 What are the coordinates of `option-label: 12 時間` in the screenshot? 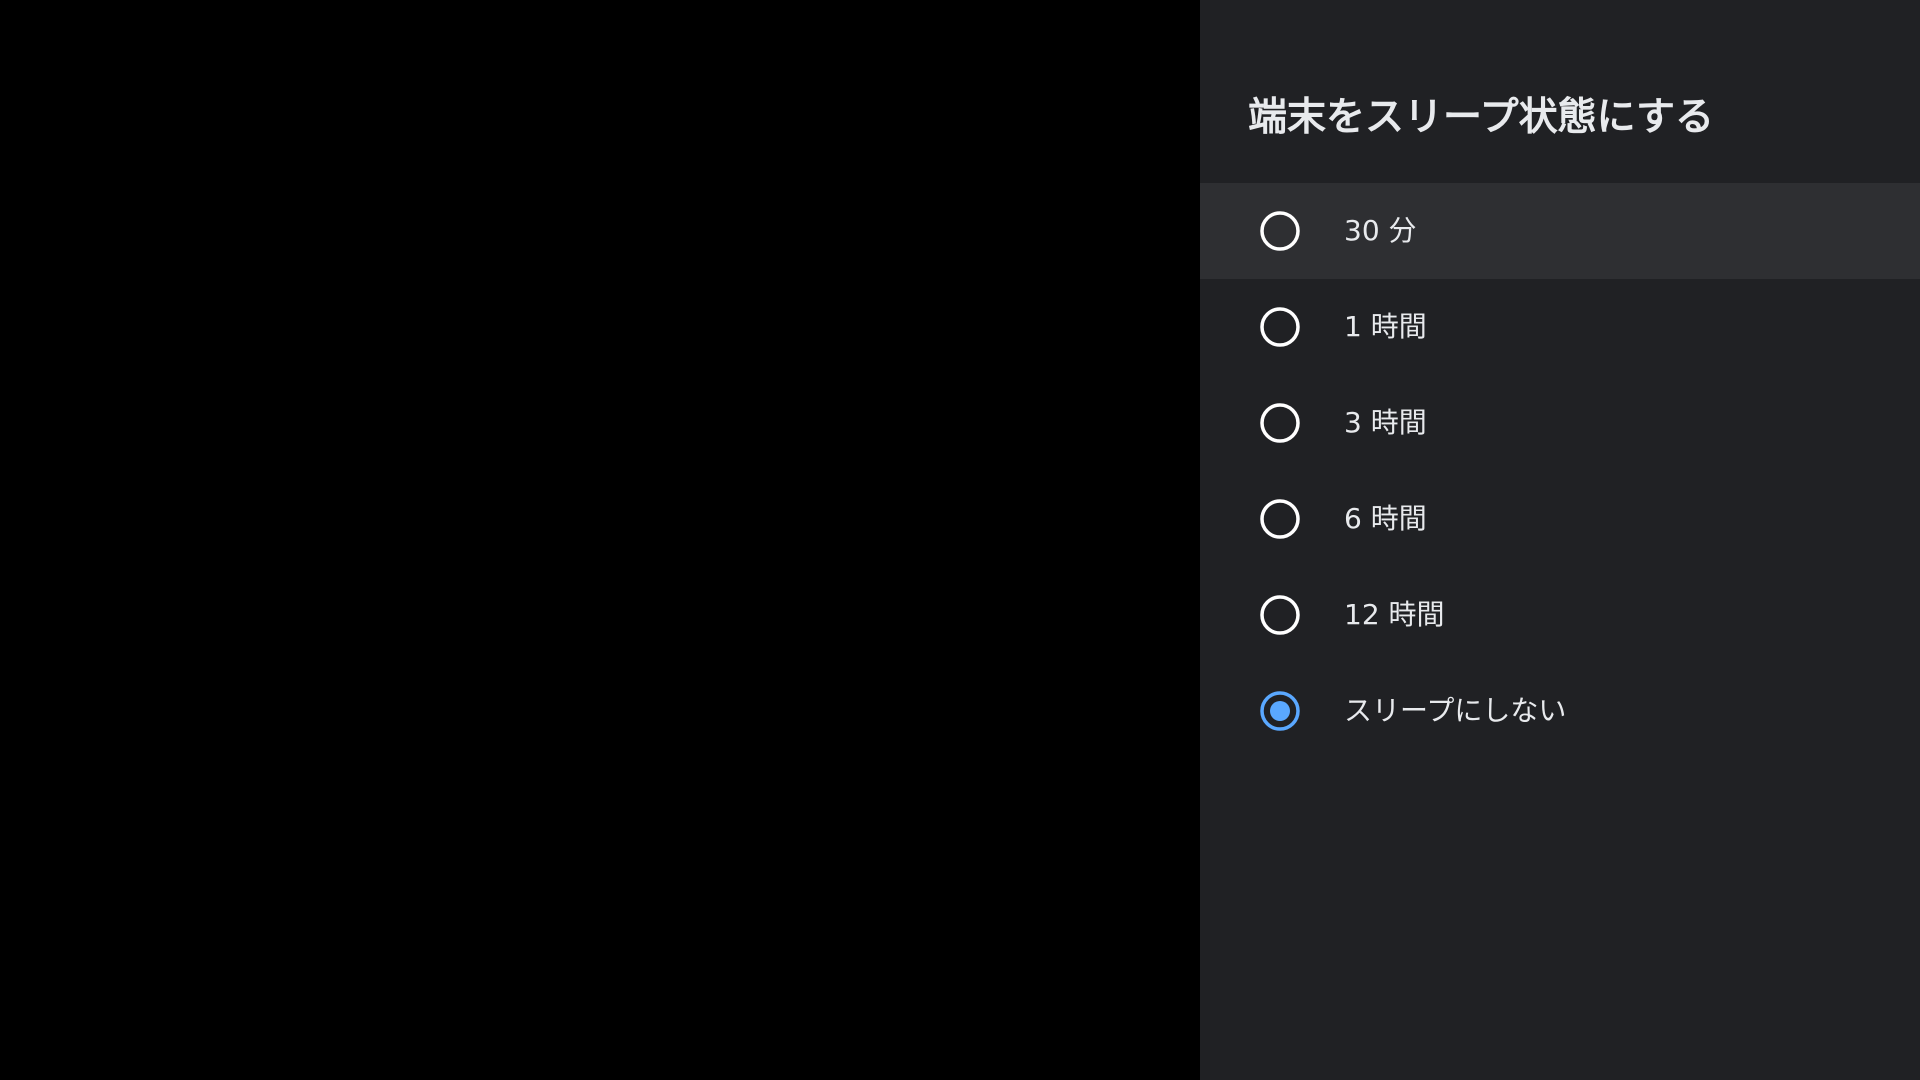 It's located at (1394, 614).